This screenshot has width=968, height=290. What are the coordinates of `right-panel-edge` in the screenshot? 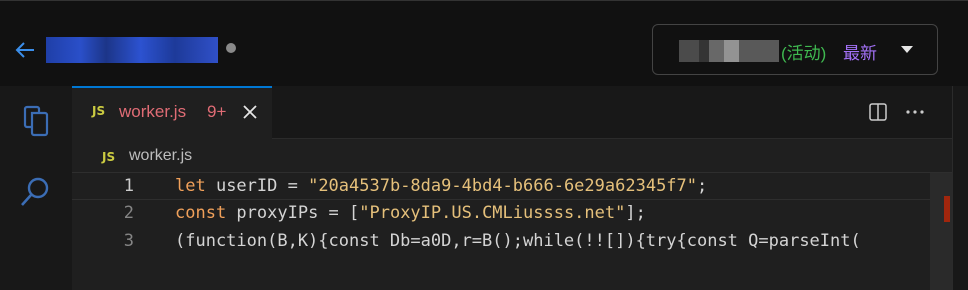 It's located at (960, 188).